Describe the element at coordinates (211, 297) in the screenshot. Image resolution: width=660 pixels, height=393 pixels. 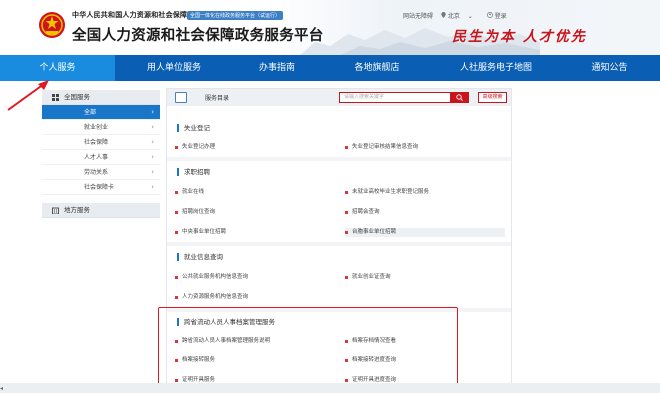
I see `service-link: 人力资源服务机构信息查询` at that location.